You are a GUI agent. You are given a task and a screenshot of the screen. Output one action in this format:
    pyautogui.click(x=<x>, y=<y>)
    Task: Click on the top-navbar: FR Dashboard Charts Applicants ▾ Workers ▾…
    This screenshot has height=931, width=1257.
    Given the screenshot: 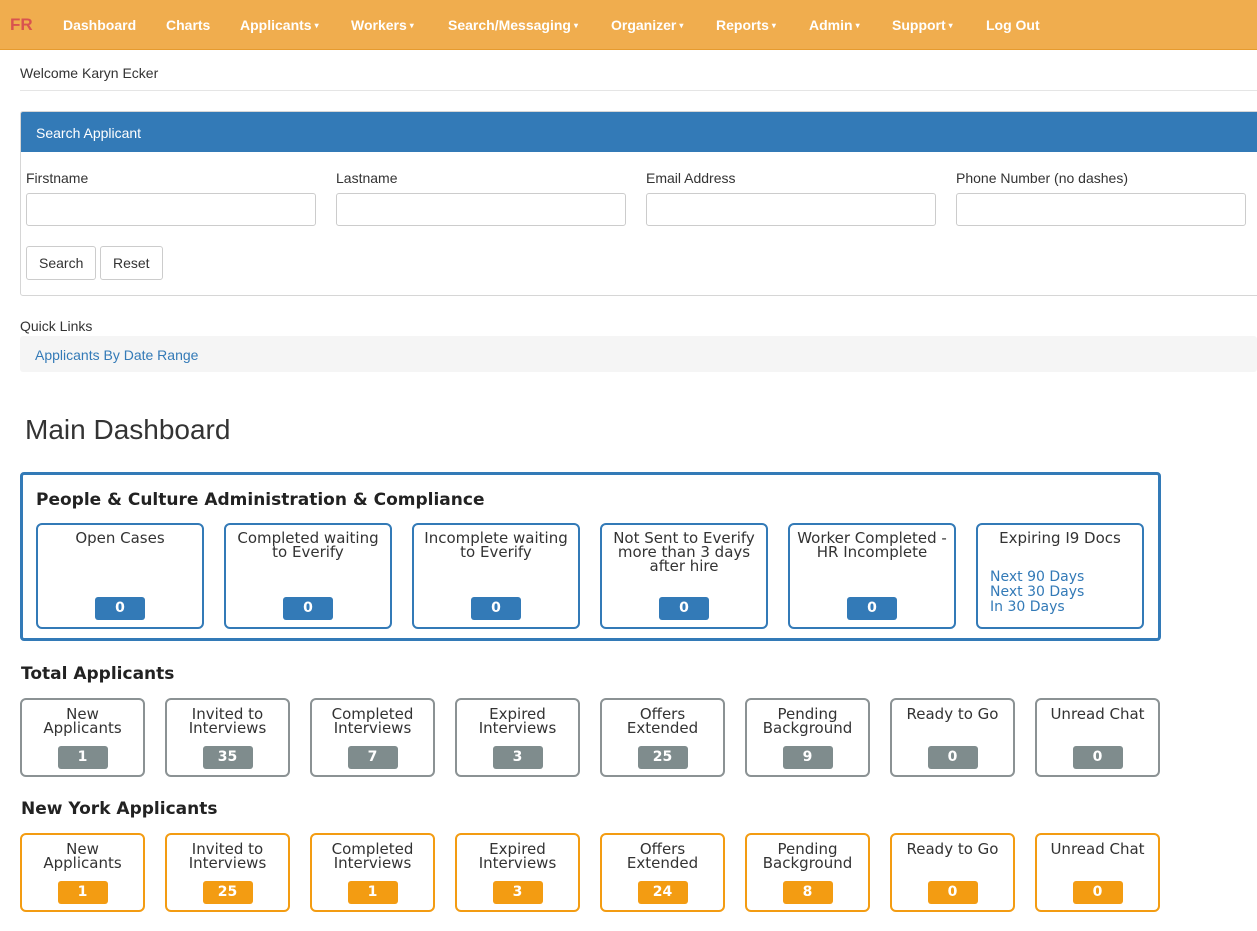 What is the action you would take?
    pyautogui.click(x=628, y=25)
    